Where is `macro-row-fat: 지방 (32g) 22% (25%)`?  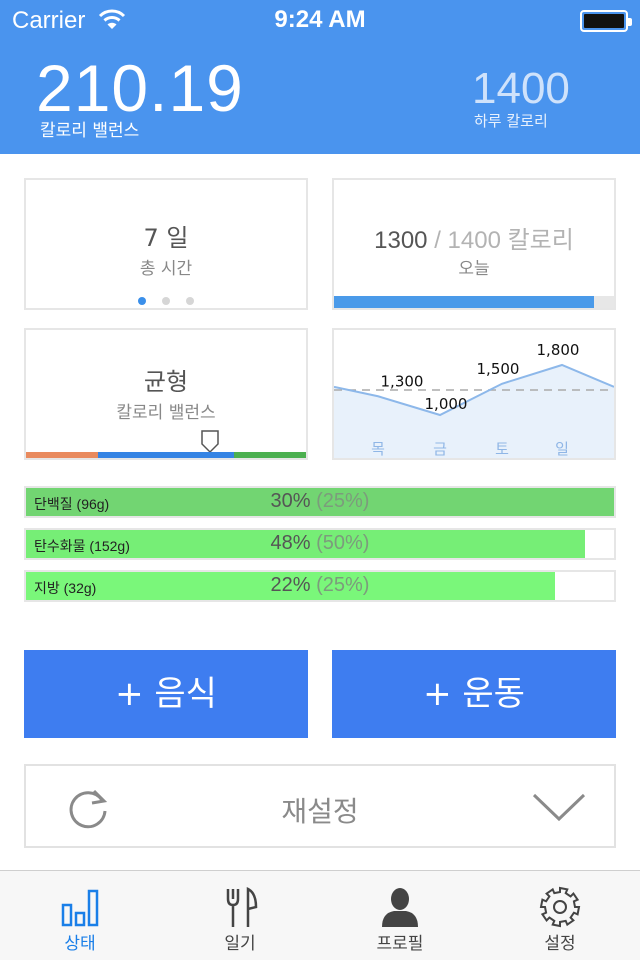
macro-row-fat: 지방 (32g) 22% (25%) is located at coordinates (320, 586).